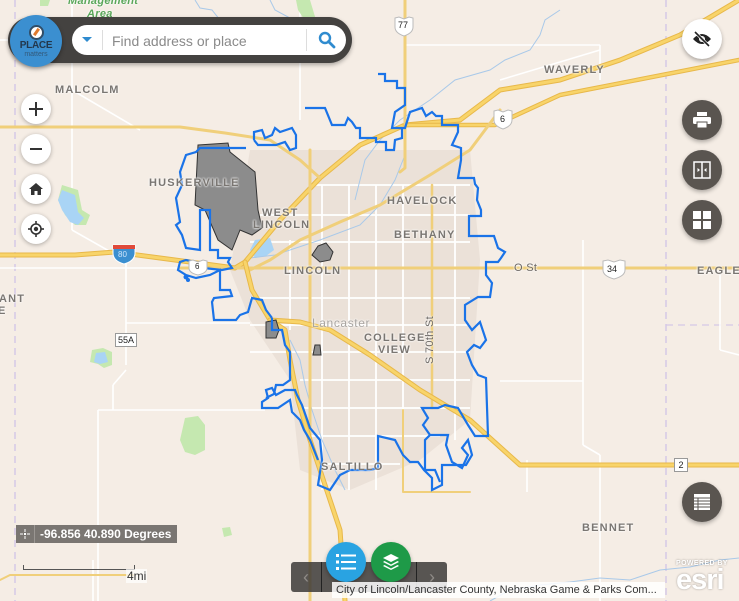 The height and width of the screenshot is (601, 739). I want to click on carousel-prev-button: ‹, so click(306, 577).